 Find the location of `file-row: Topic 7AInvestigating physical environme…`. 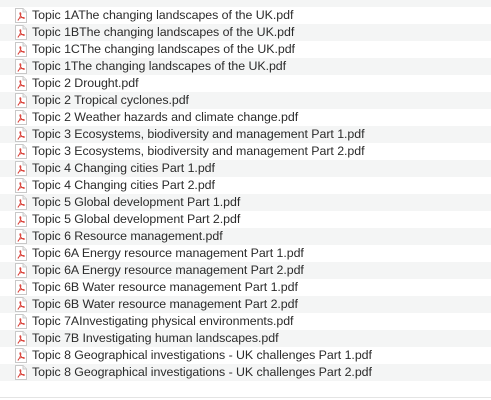

file-row: Topic 7AInvestigating physical environme… is located at coordinates (245, 321).